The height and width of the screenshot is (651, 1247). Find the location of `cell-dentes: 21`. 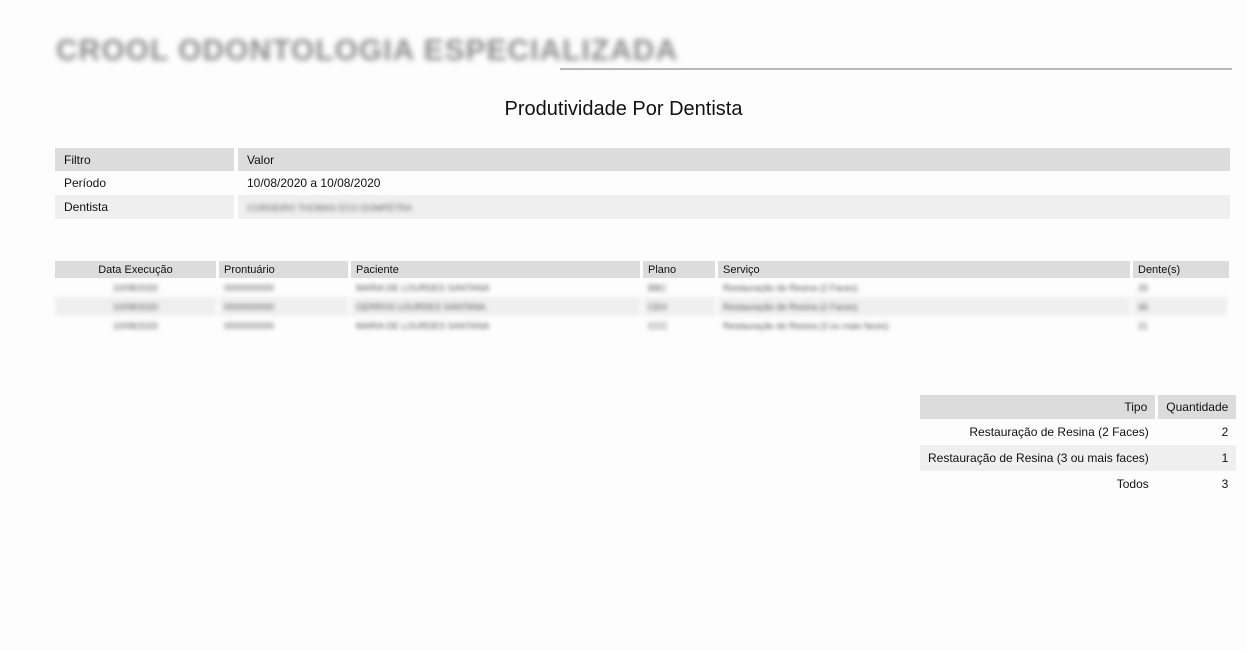

cell-dentes: 21 is located at coordinates (1143, 325).